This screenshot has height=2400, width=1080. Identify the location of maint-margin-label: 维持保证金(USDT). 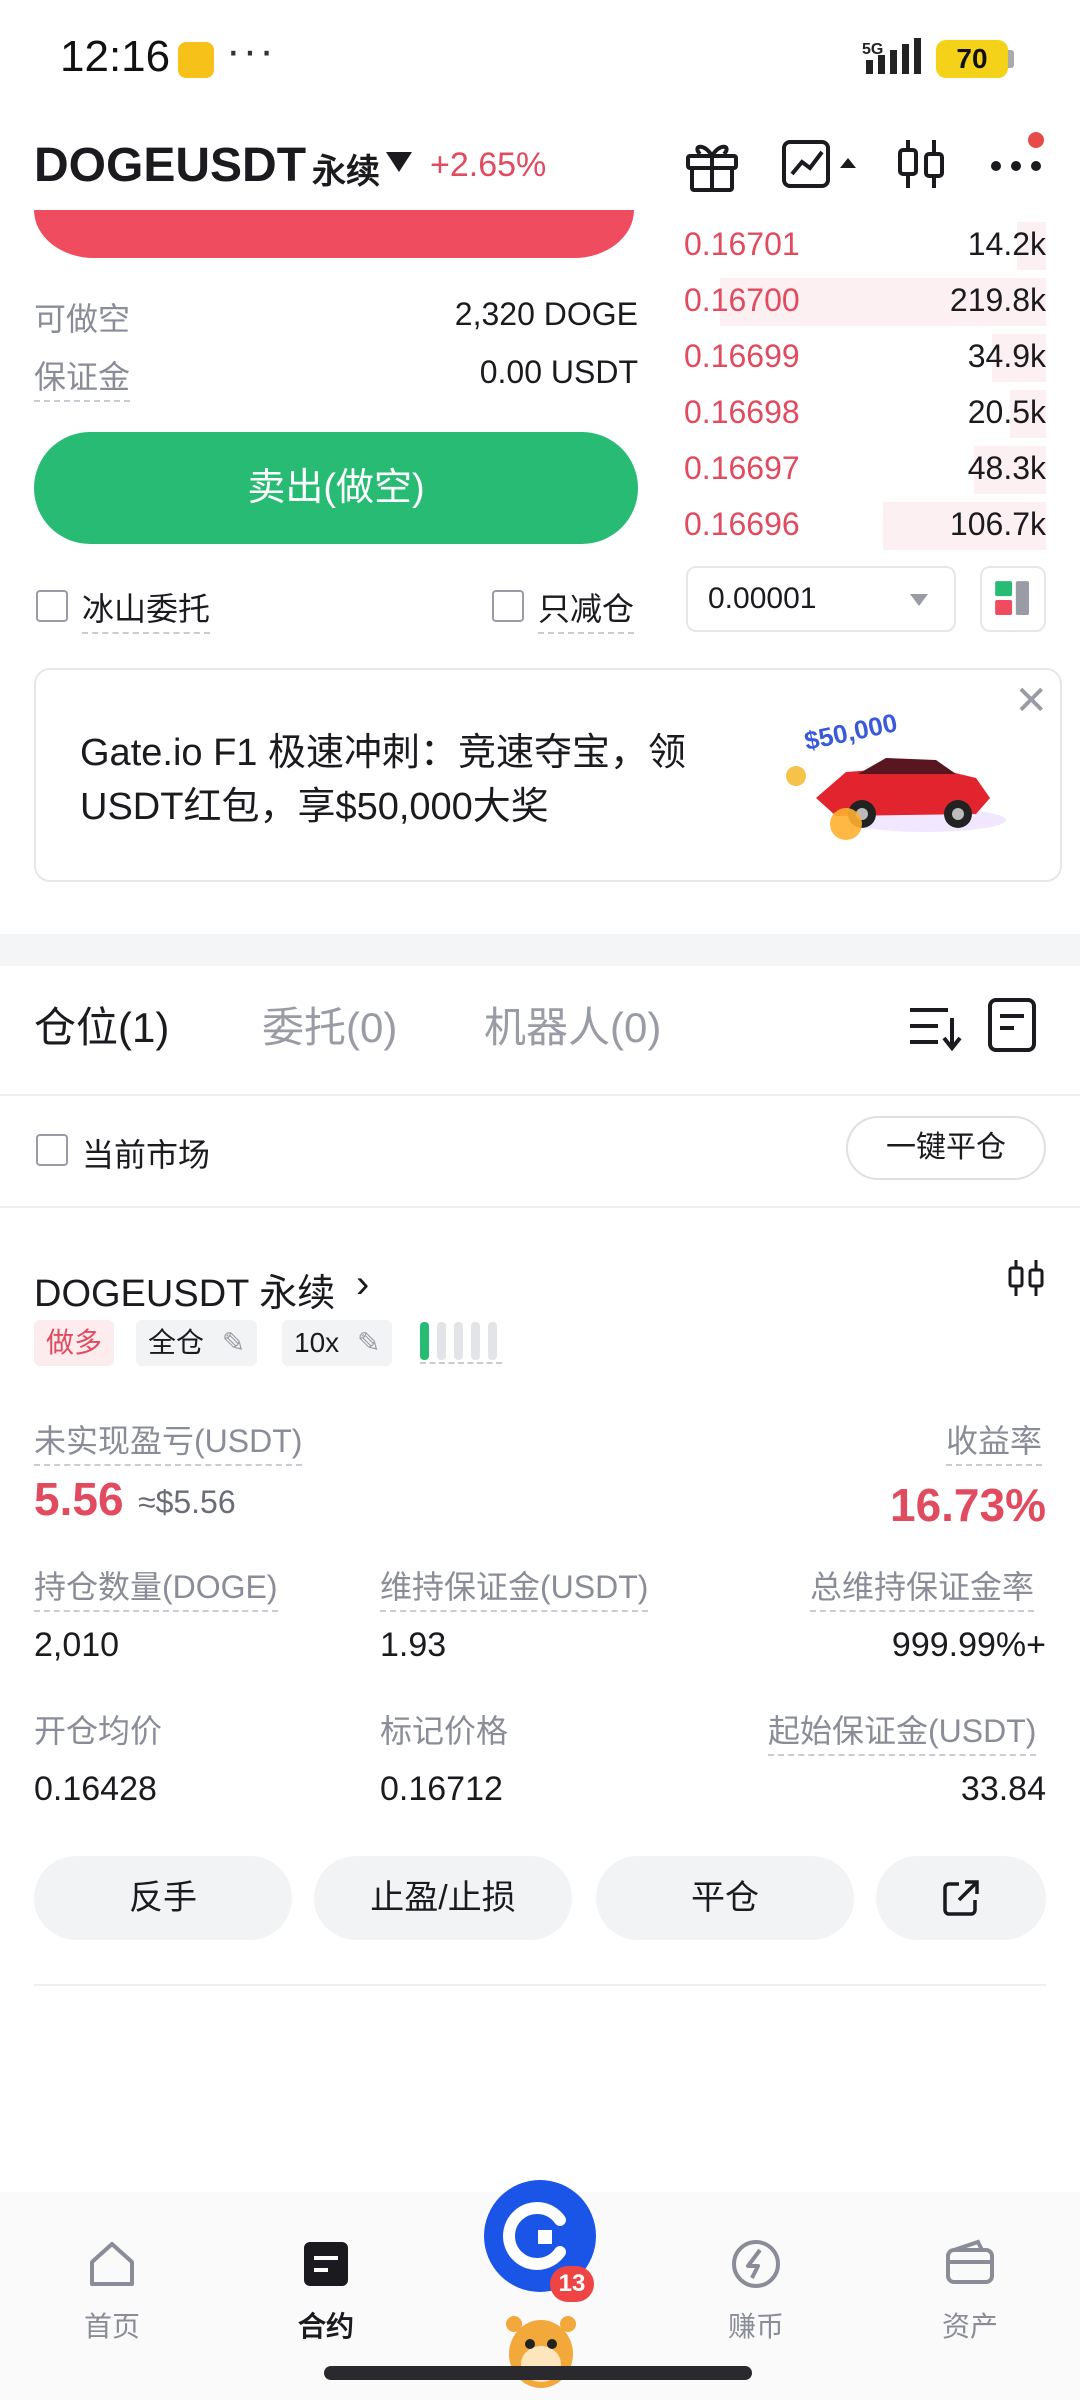
(514, 1587).